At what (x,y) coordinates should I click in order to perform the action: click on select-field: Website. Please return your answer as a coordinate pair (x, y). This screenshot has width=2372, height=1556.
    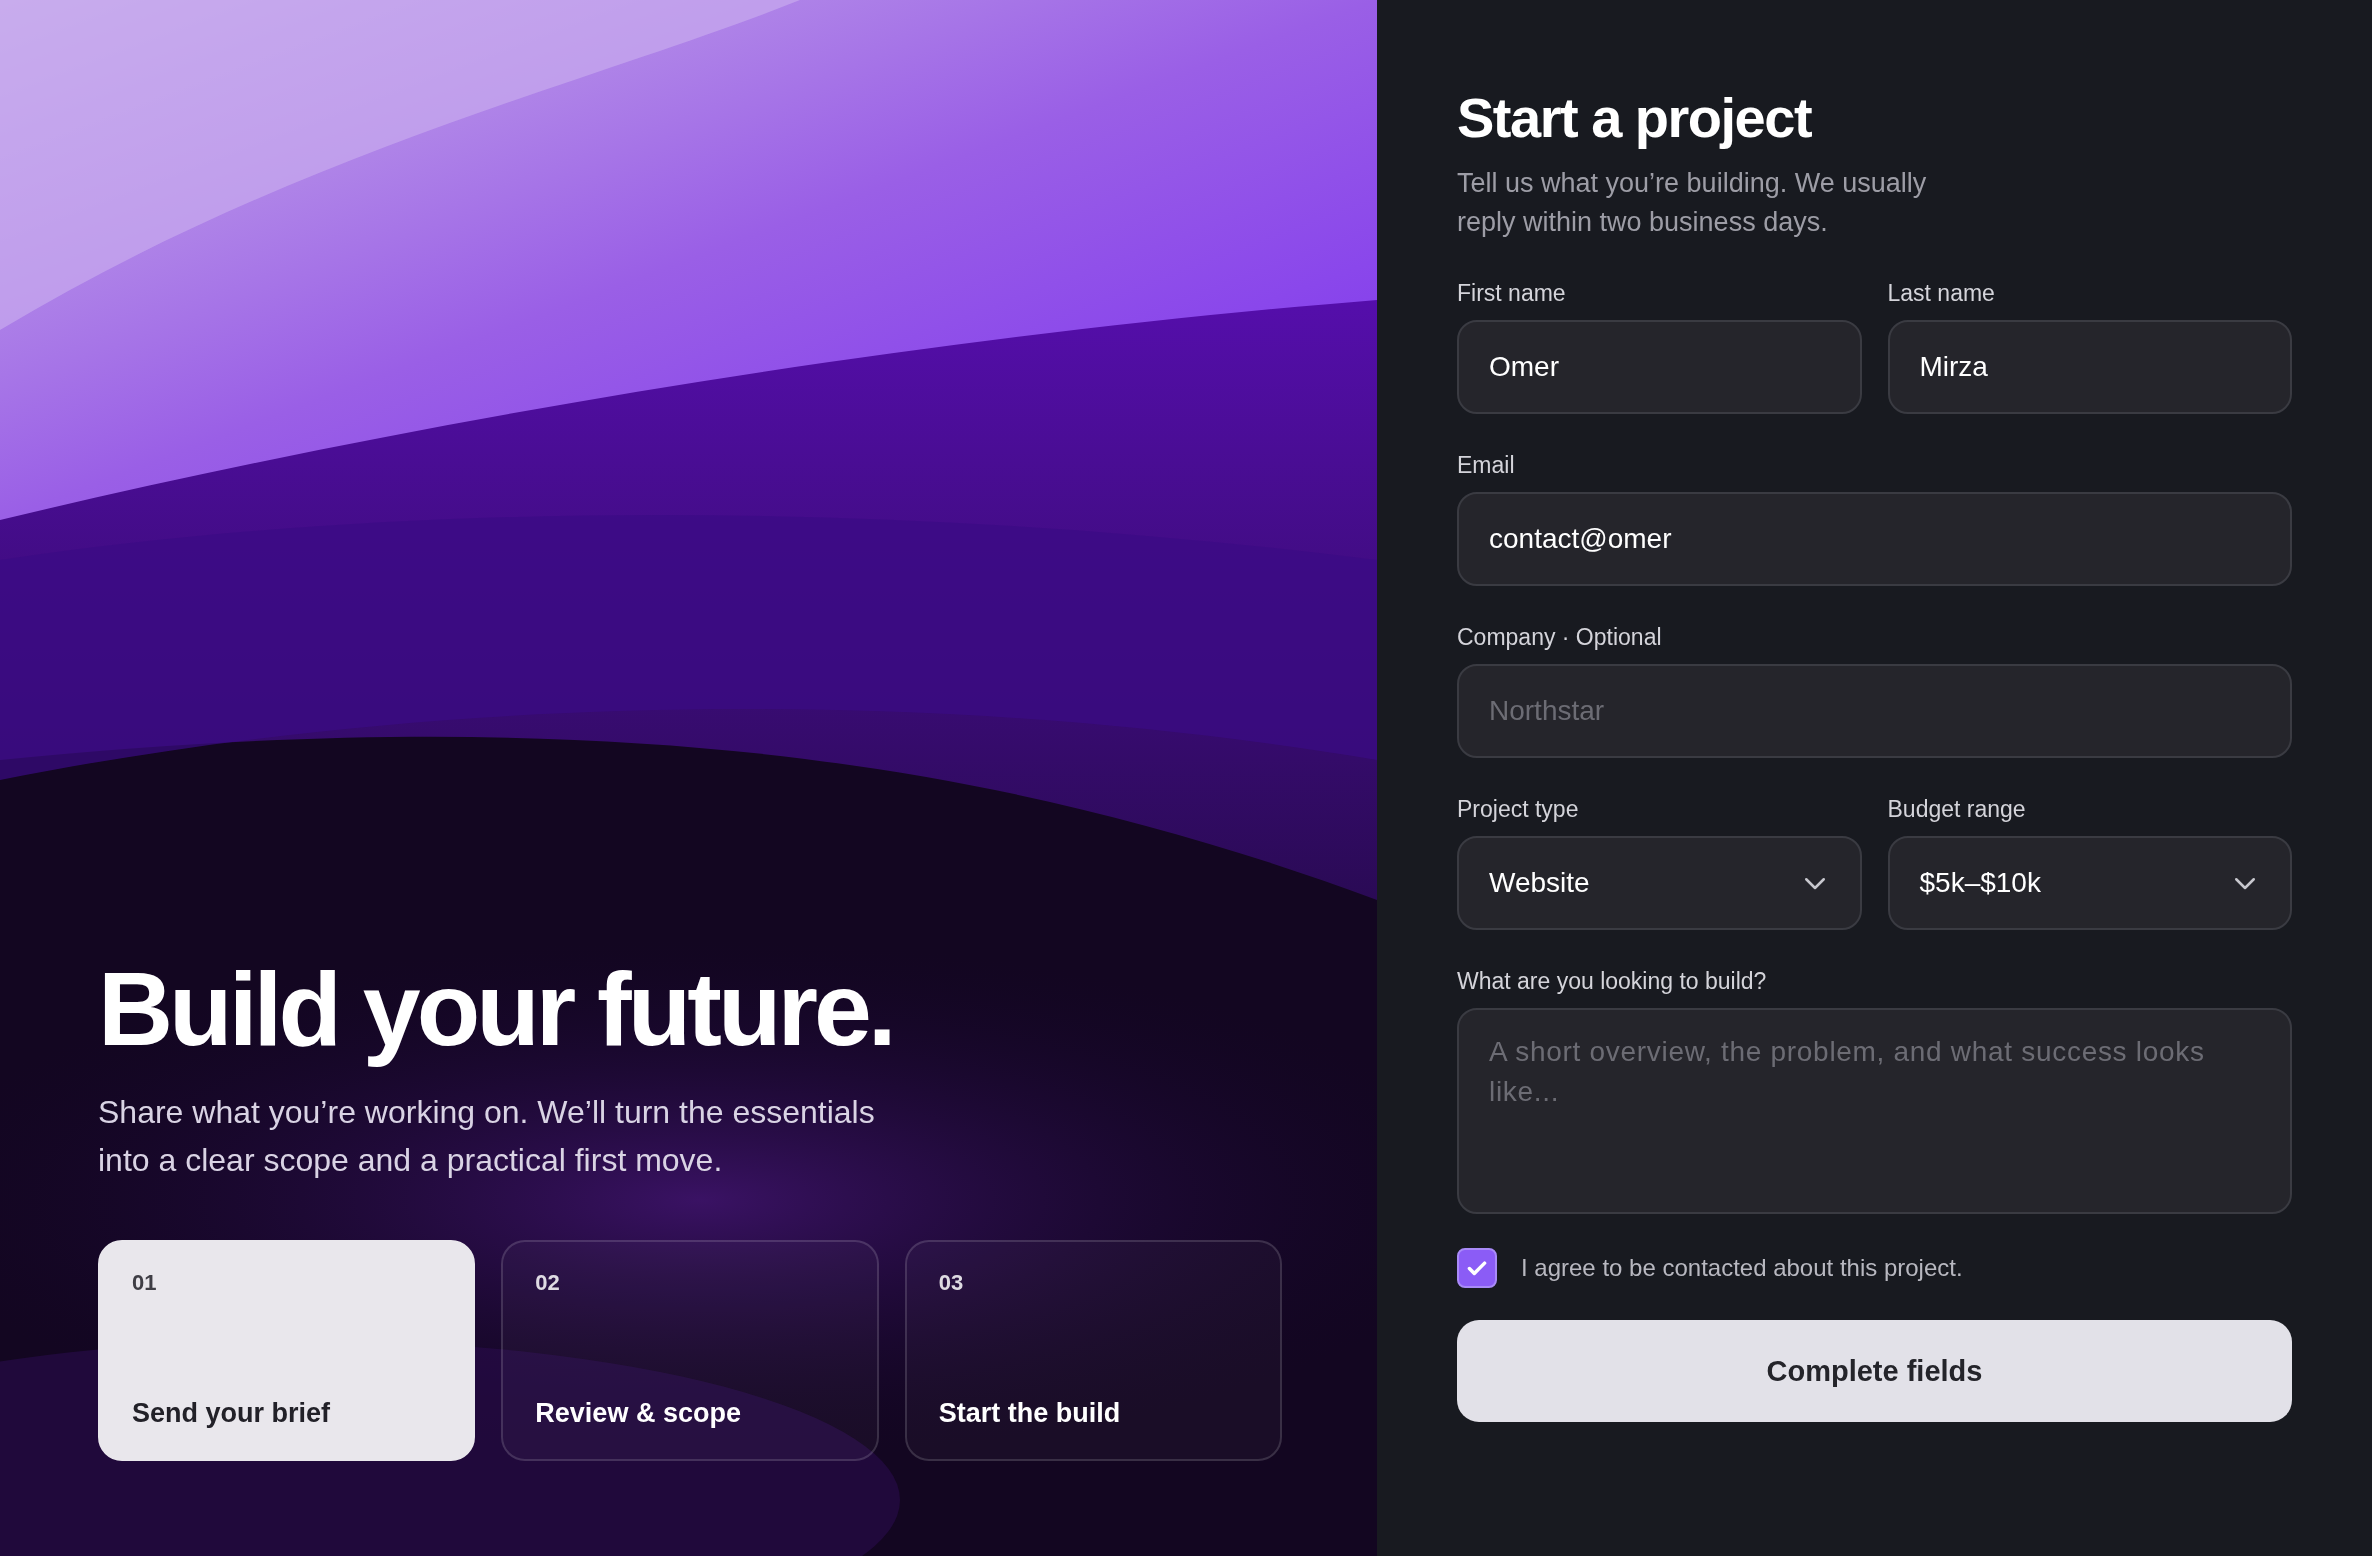
    Looking at the image, I should click on (1659, 883).